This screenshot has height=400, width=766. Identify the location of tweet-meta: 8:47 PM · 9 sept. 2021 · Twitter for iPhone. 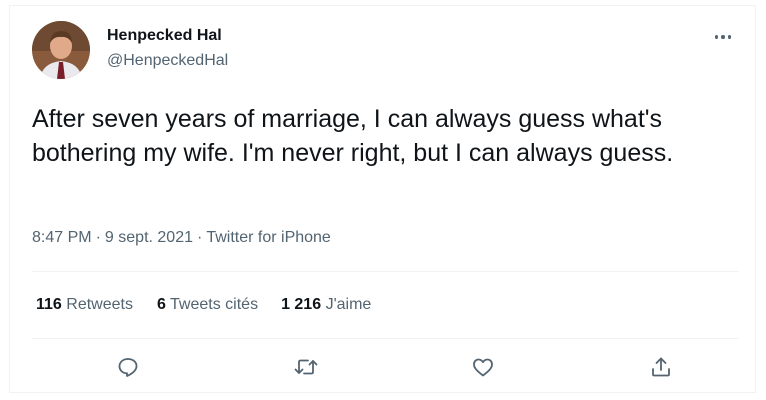
(181, 238).